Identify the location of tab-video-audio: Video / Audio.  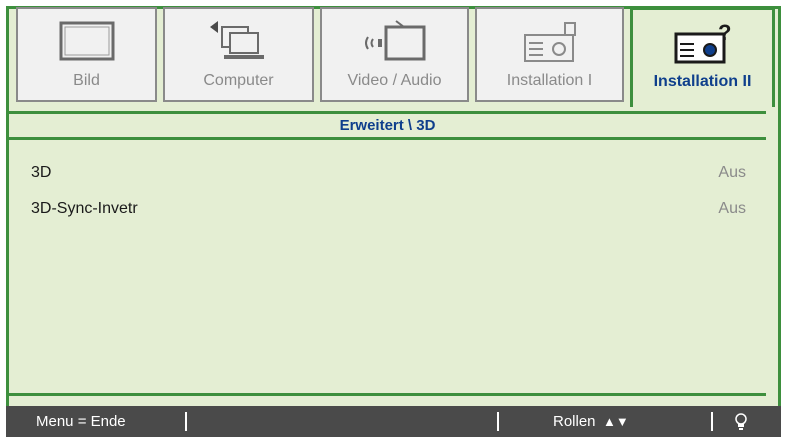
(394, 54).